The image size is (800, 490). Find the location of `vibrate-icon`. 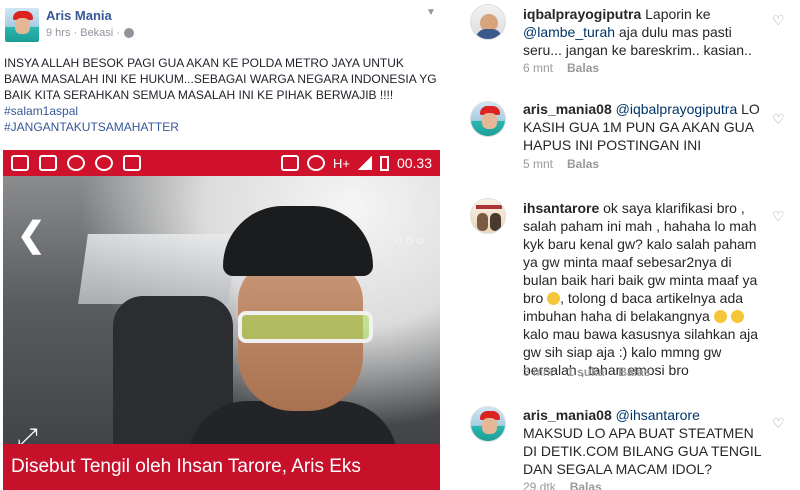

vibrate-icon is located at coordinates (289, 163).